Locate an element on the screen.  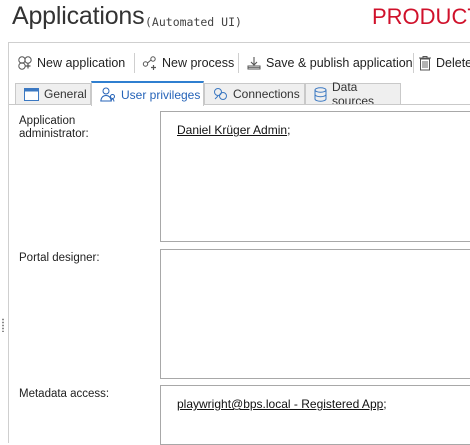
delete-label: Delete is located at coordinates (453, 63).